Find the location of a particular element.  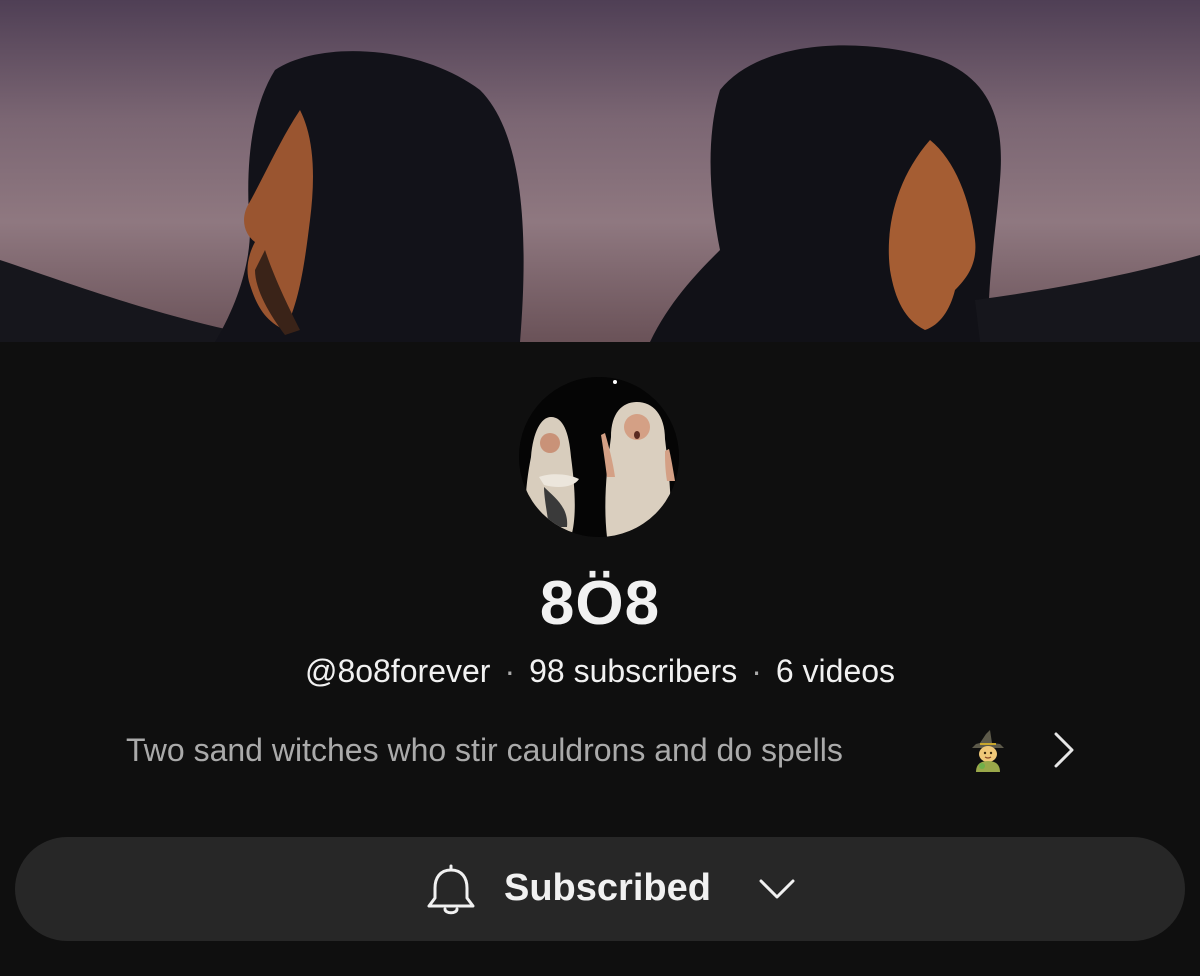

subscribed-button: Subscribed is located at coordinates (600, 889).